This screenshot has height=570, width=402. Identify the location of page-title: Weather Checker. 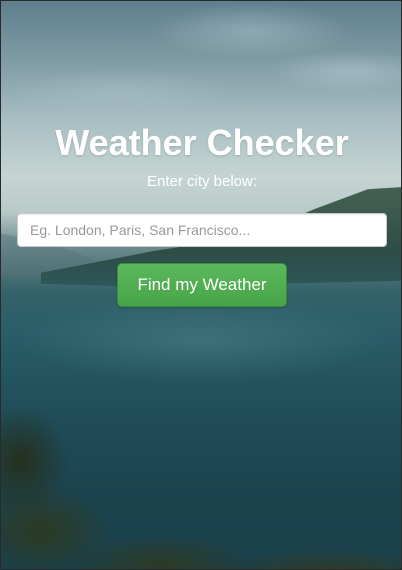
(202, 142).